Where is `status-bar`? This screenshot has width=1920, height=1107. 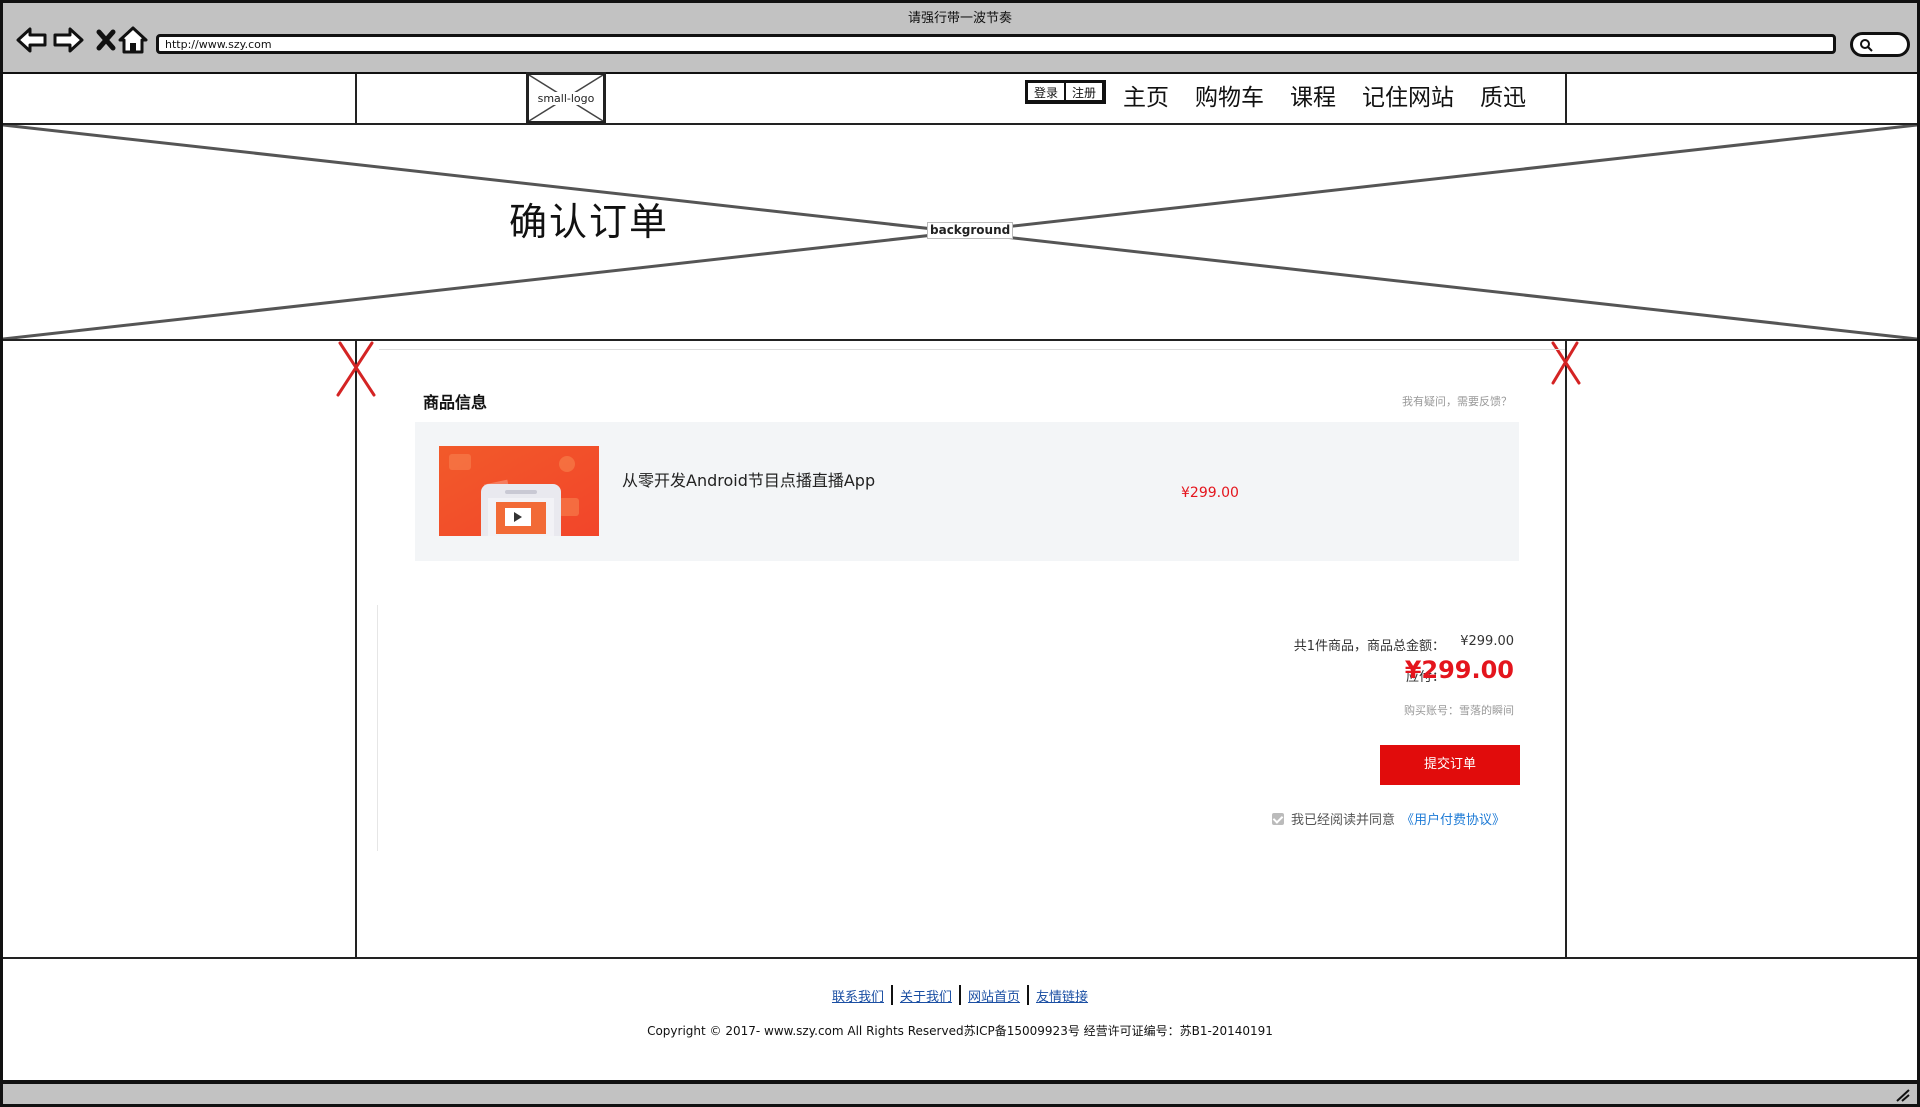
status-bar is located at coordinates (960, 1093).